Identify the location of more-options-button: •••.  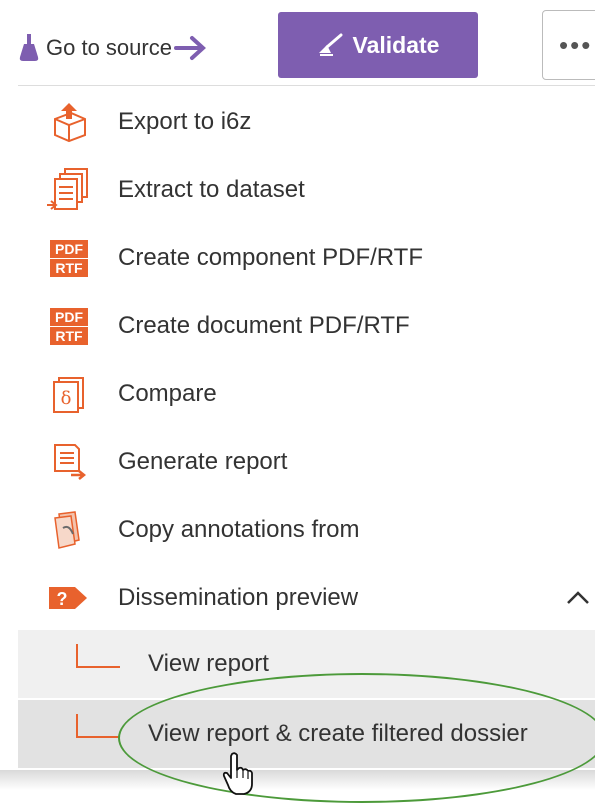
(568, 45).